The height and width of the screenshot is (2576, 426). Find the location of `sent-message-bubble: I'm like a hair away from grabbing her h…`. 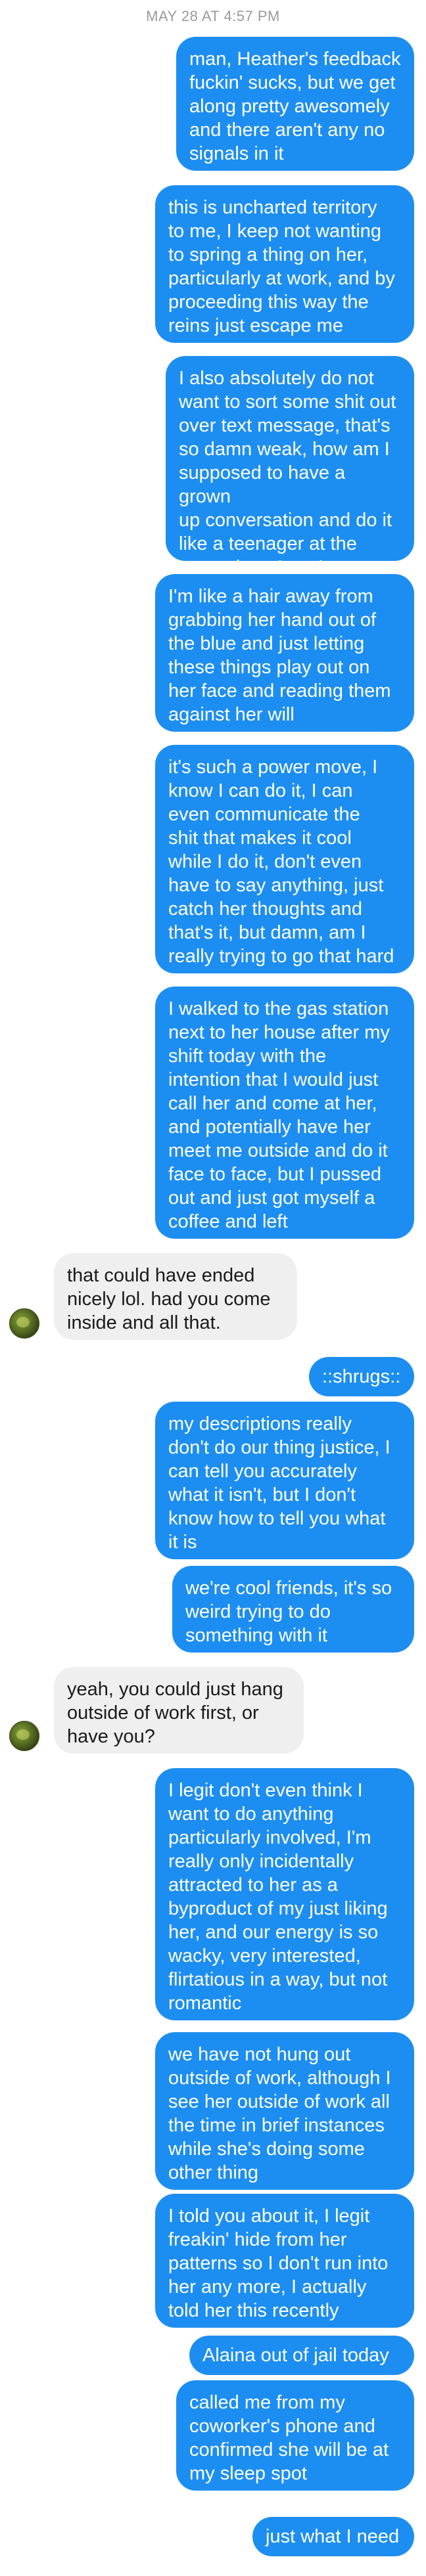

sent-message-bubble: I'm like a hair away from grabbing her h… is located at coordinates (284, 653).